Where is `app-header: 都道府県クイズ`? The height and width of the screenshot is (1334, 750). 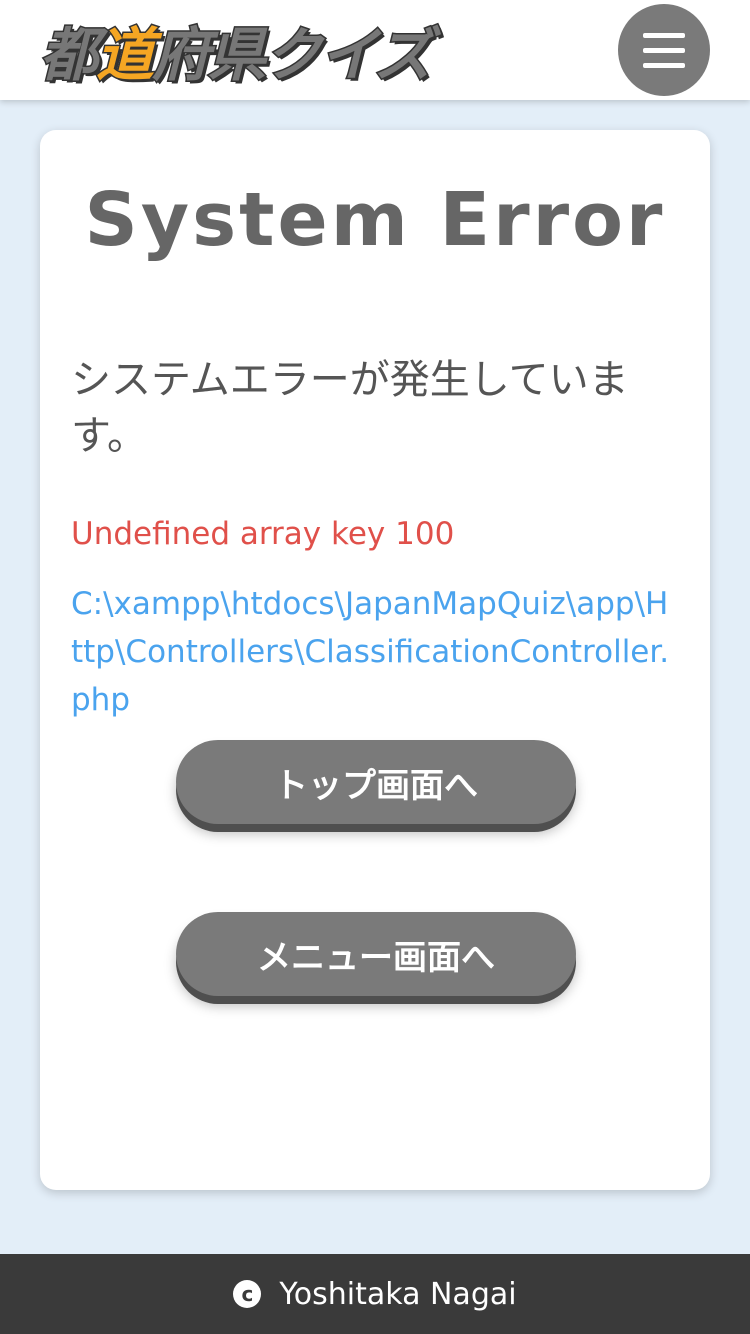 app-header: 都道府県クイズ is located at coordinates (375, 50).